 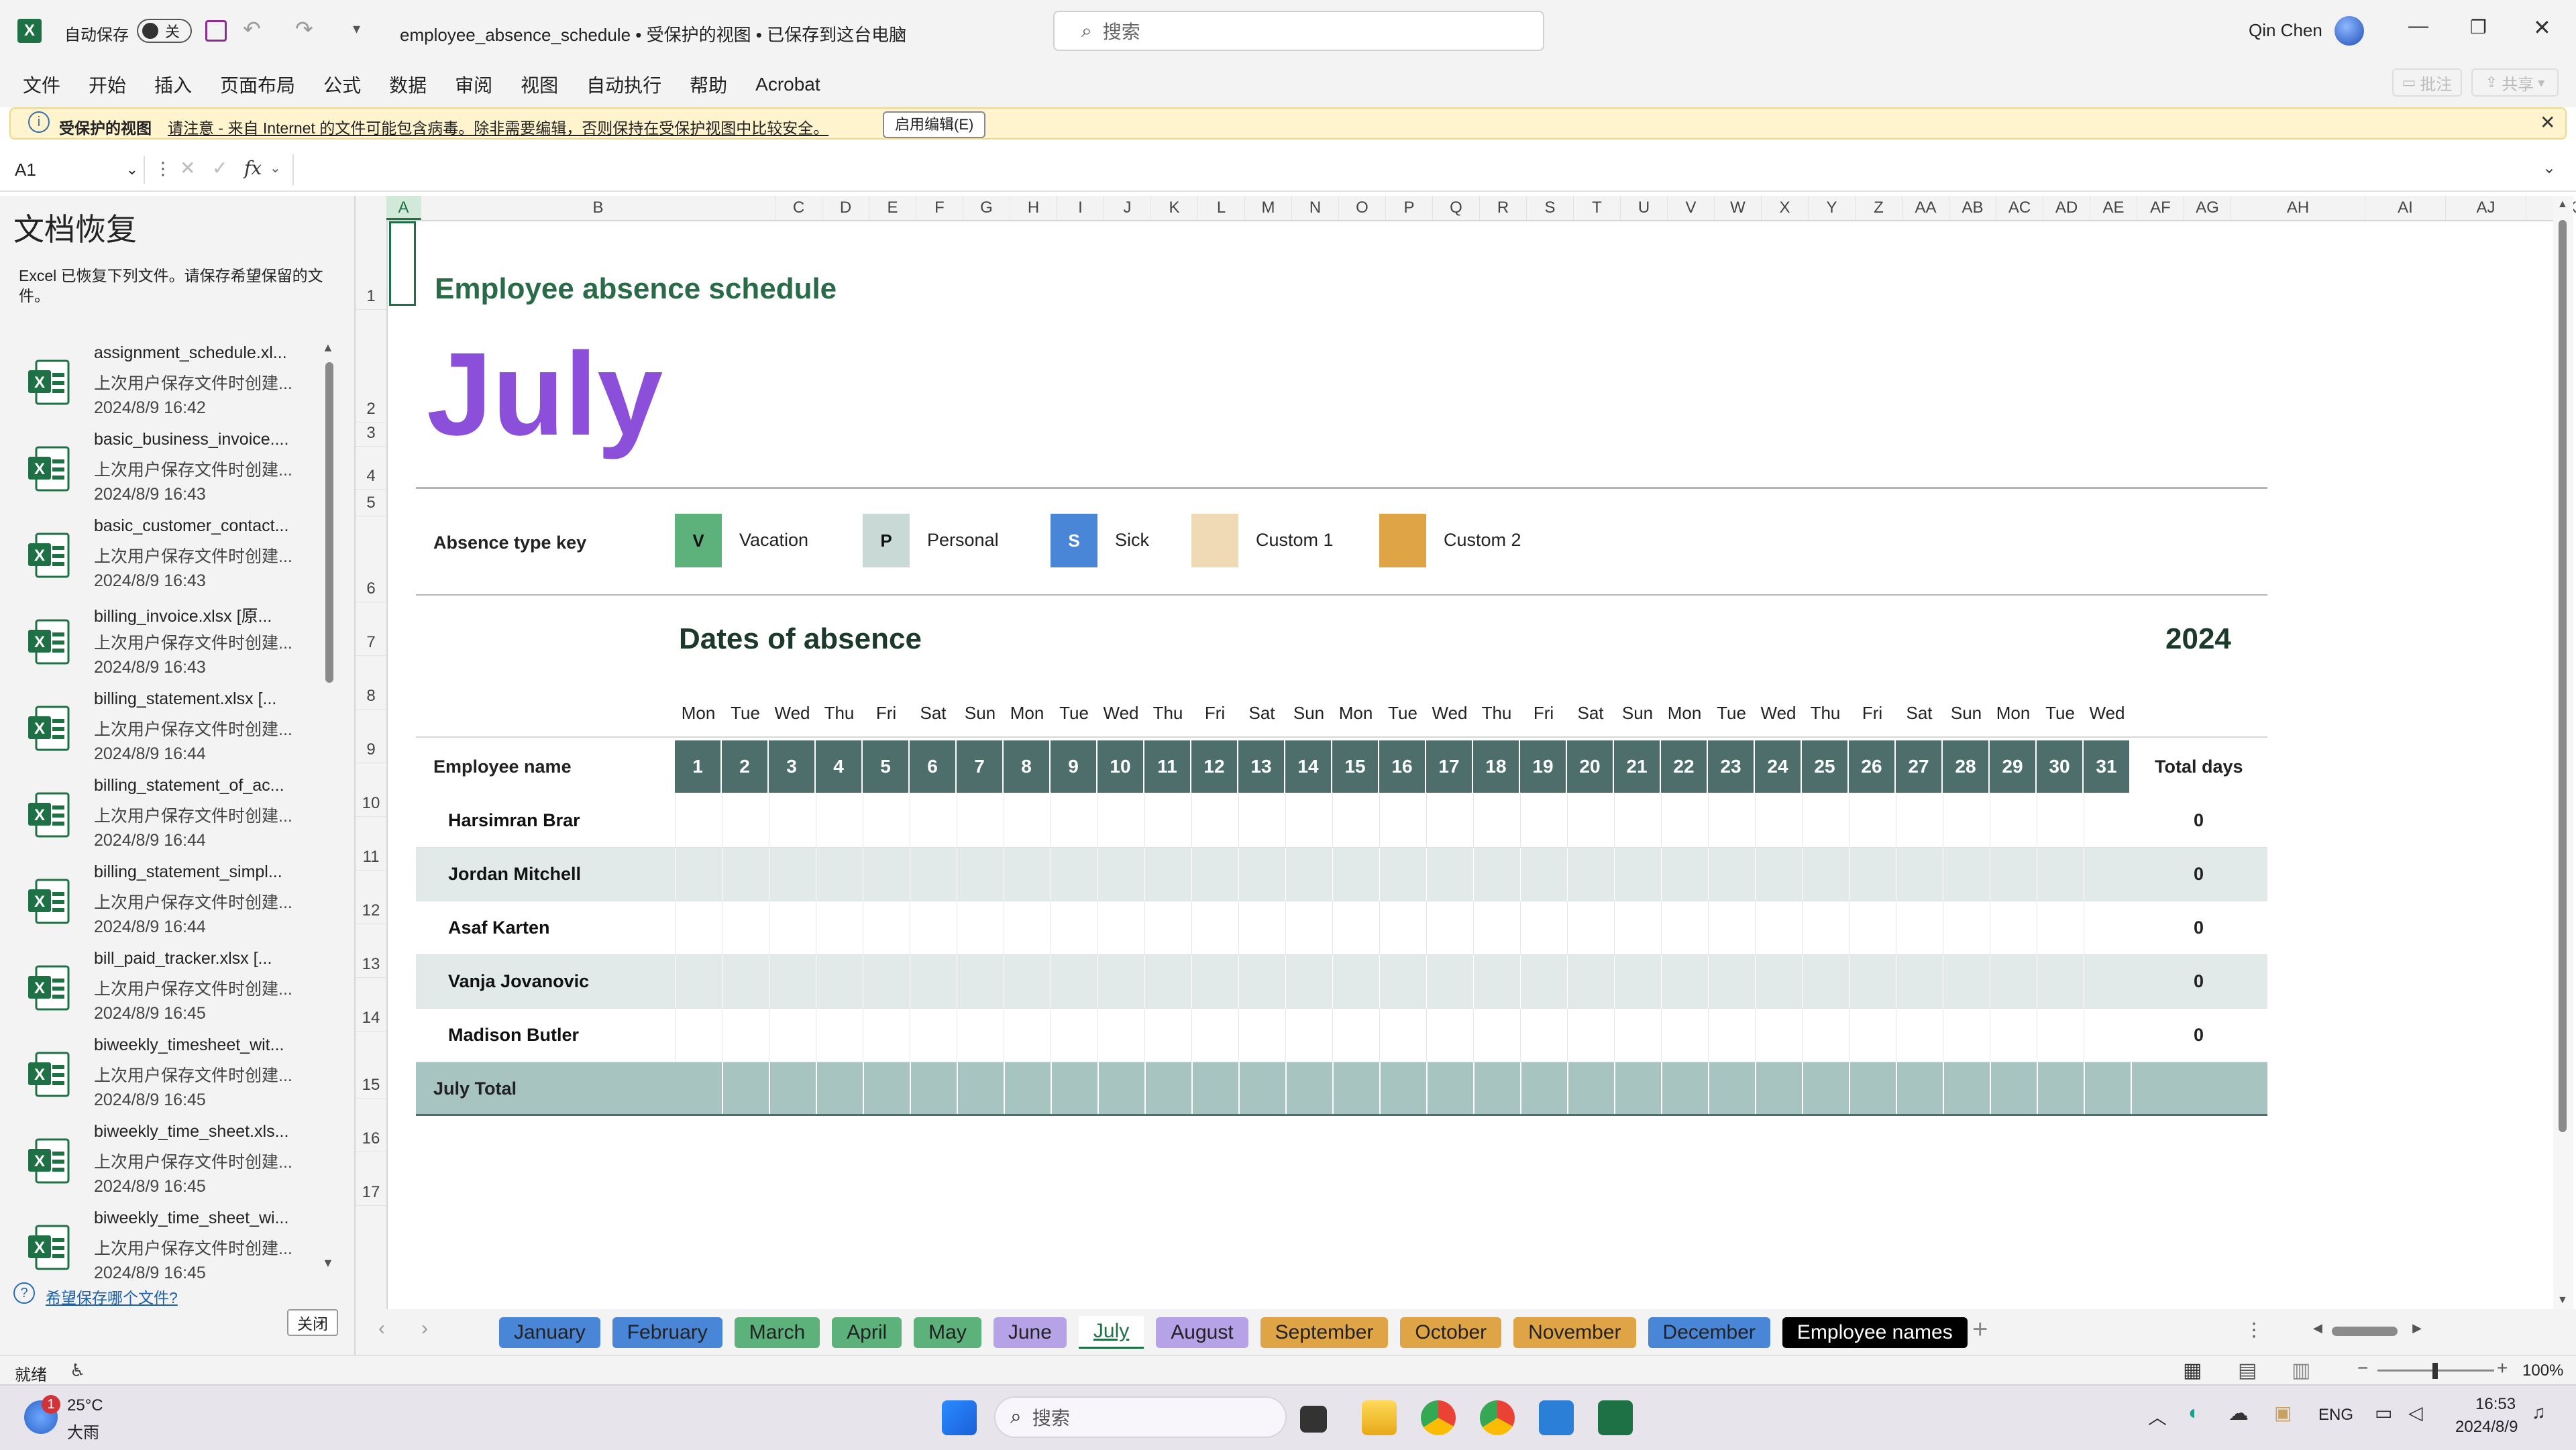 I want to click on column-header: K, so click(x=1174, y=208).